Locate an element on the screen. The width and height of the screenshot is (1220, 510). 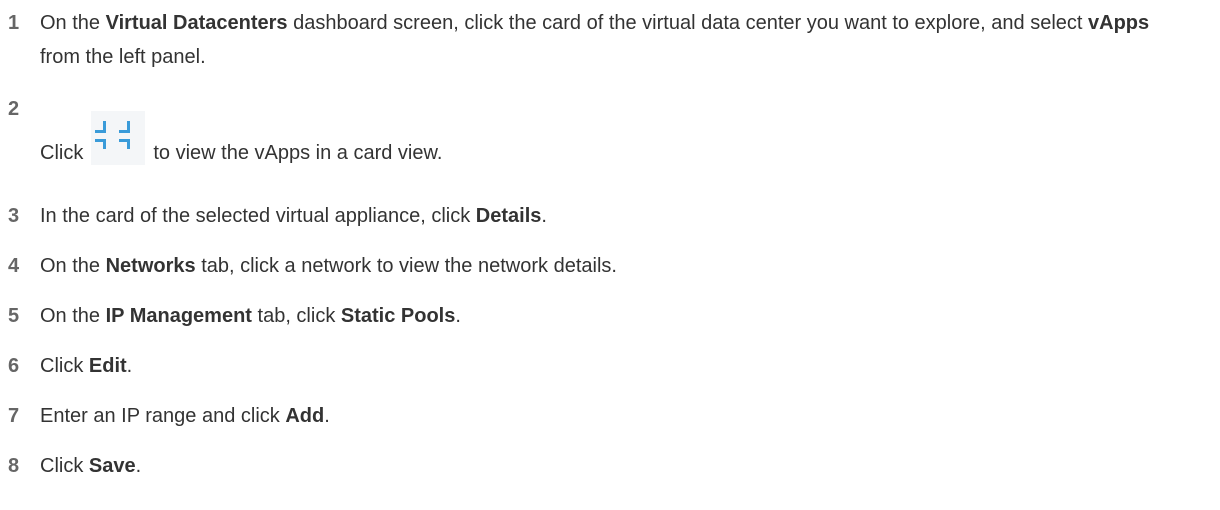
step-text: Click Save. is located at coordinates (615, 466).